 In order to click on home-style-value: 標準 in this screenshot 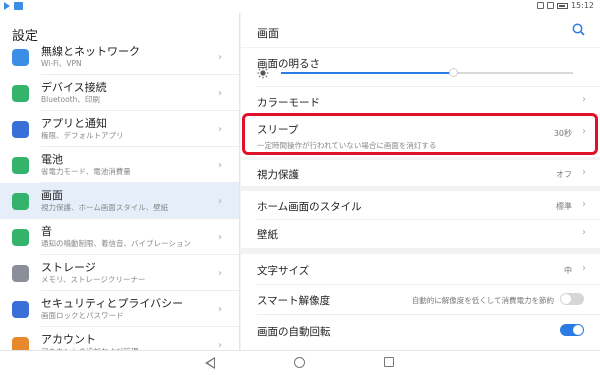, I will do `click(564, 206)`.